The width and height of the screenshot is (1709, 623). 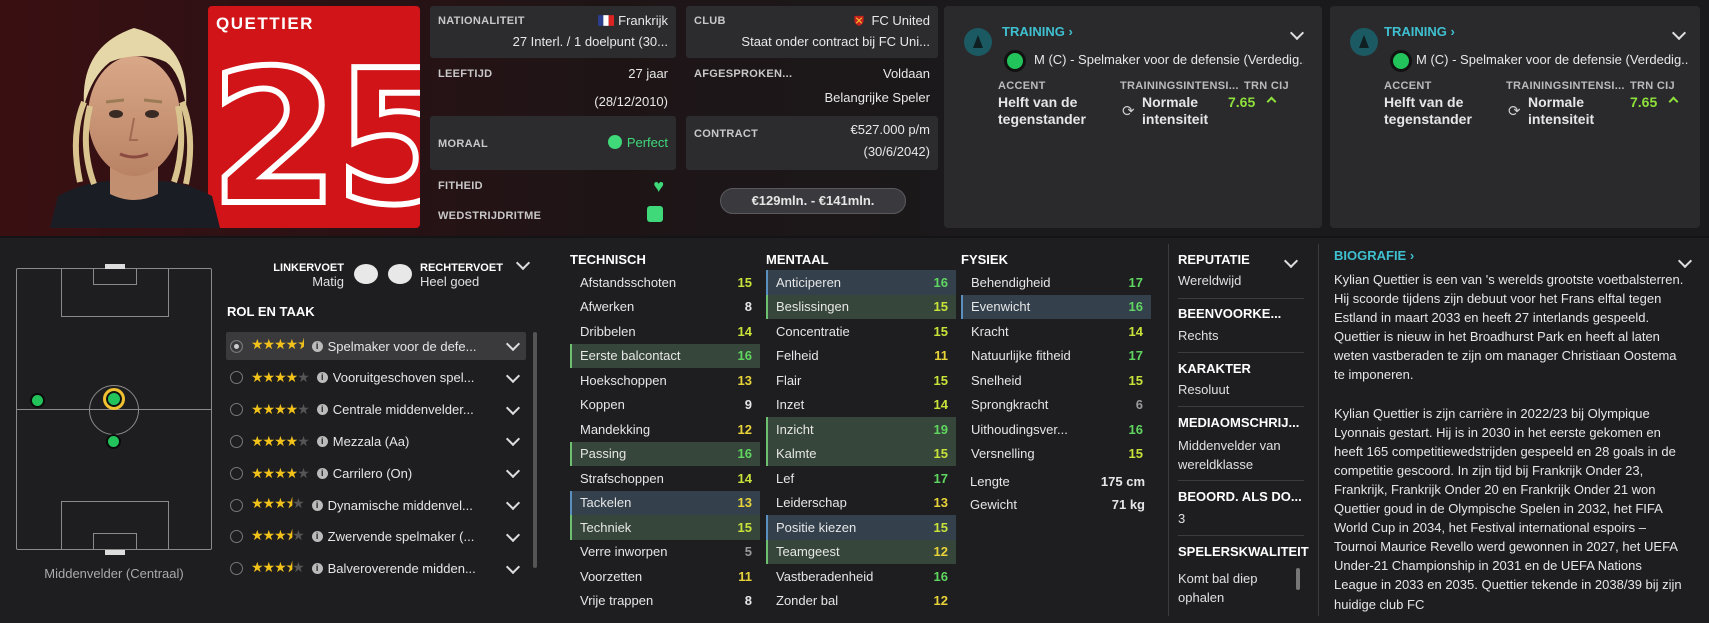 What do you see at coordinates (1415, 31) in the screenshot?
I see `training-title-2: TRAINING` at bounding box center [1415, 31].